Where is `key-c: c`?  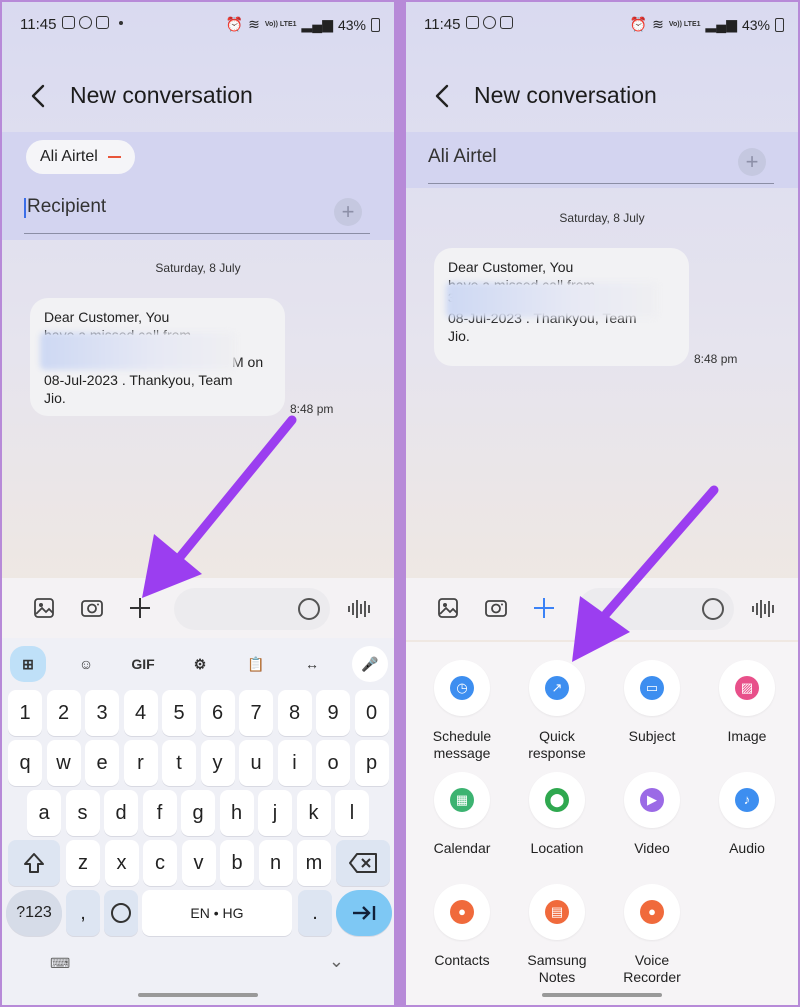 key-c: c is located at coordinates (160, 863).